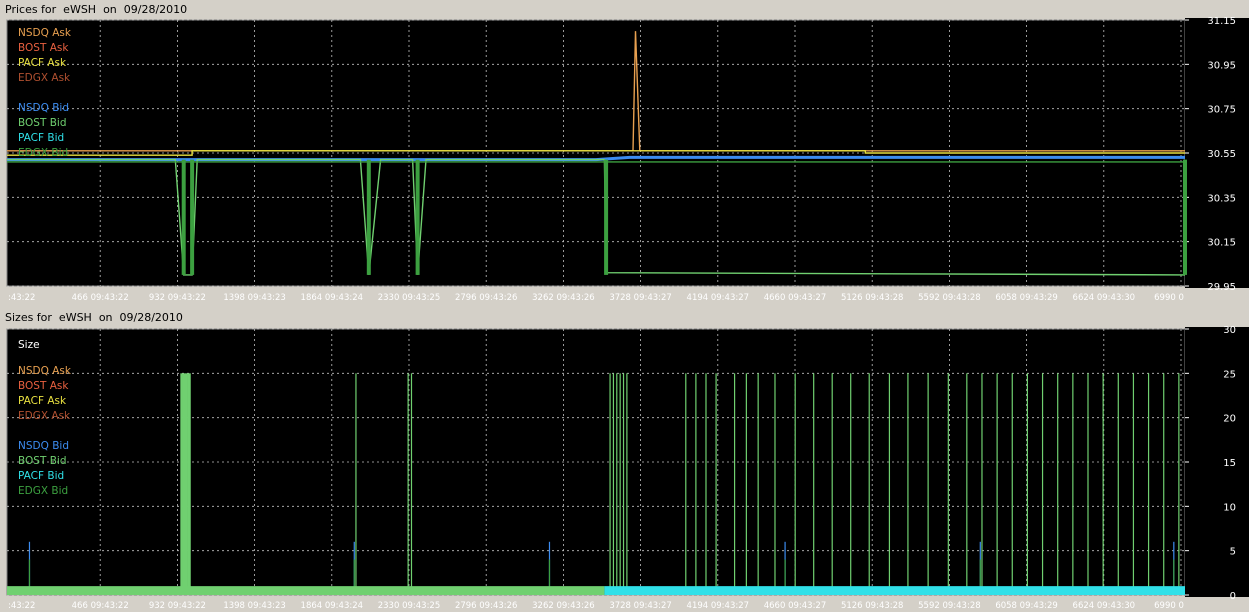 This screenshot has width=1249, height=612. I want to click on prices-y-tick-label: 29.95, so click(1221, 287).